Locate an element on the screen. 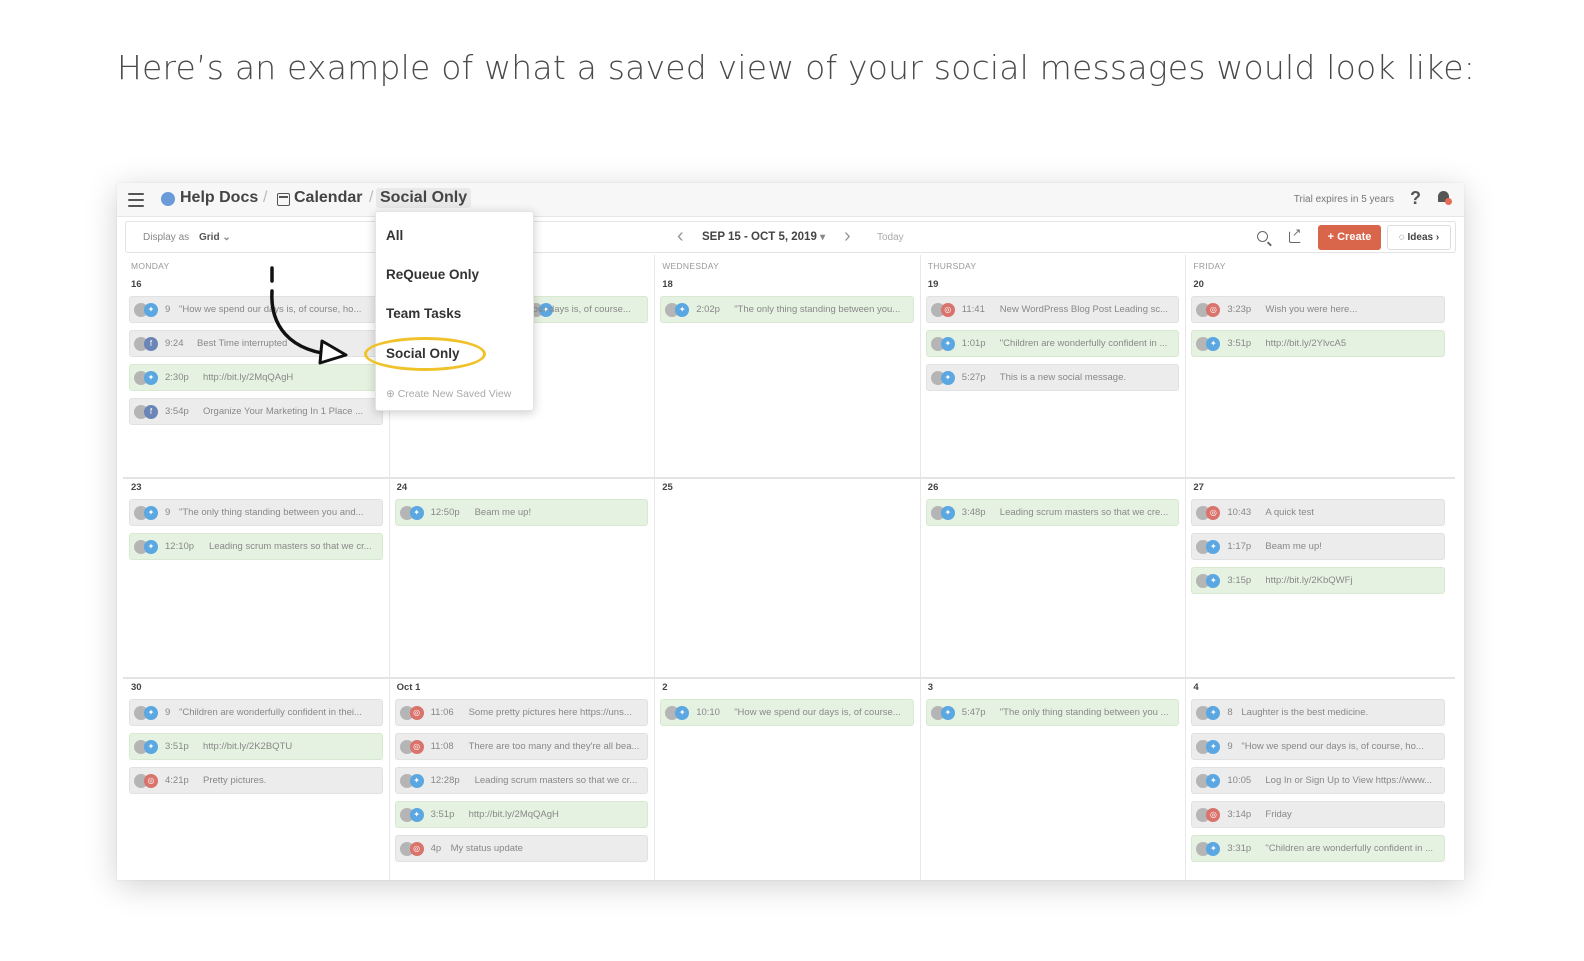 This screenshot has height=961, width=1584. date-number: 23 is located at coordinates (136, 487).